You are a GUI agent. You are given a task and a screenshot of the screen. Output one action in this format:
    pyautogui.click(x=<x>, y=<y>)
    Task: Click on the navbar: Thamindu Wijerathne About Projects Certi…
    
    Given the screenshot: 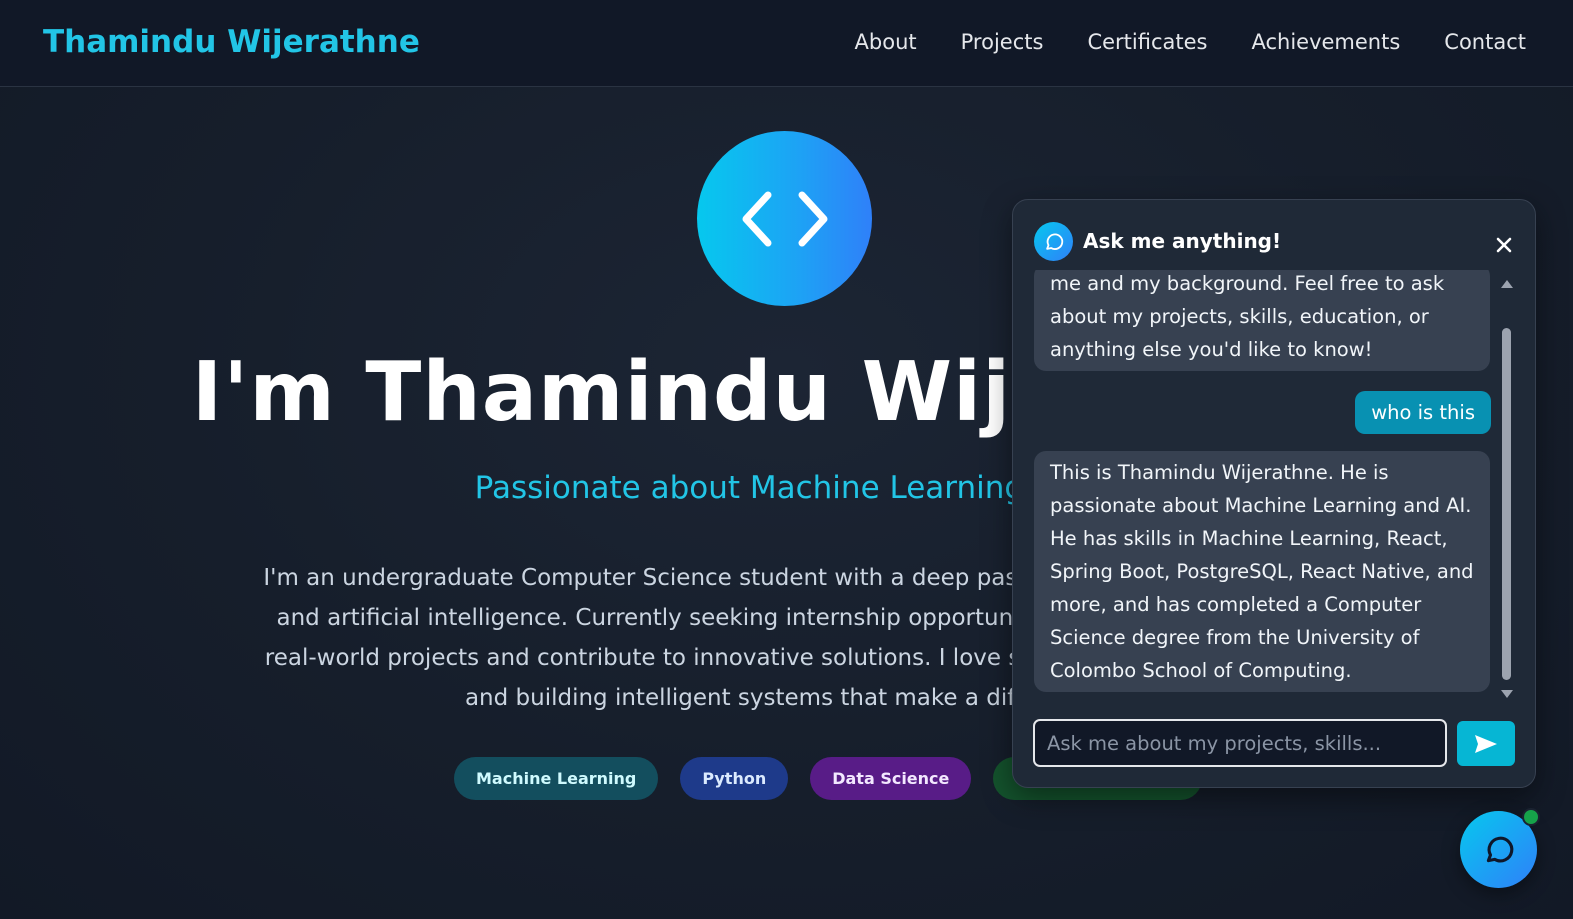 What is the action you would take?
    pyautogui.click(x=786, y=43)
    